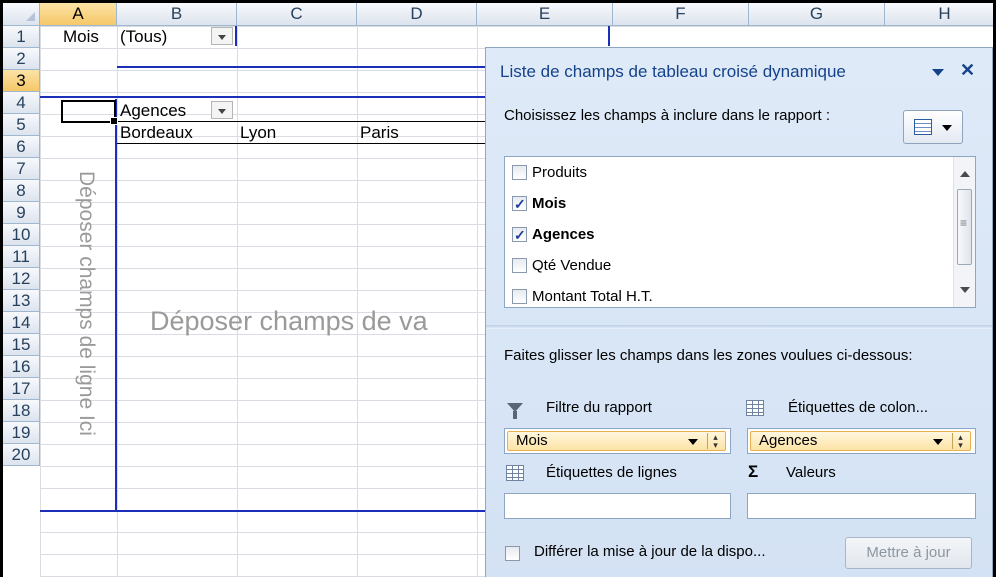  What do you see at coordinates (681, 14) in the screenshot?
I see `column-header-f: F` at bounding box center [681, 14].